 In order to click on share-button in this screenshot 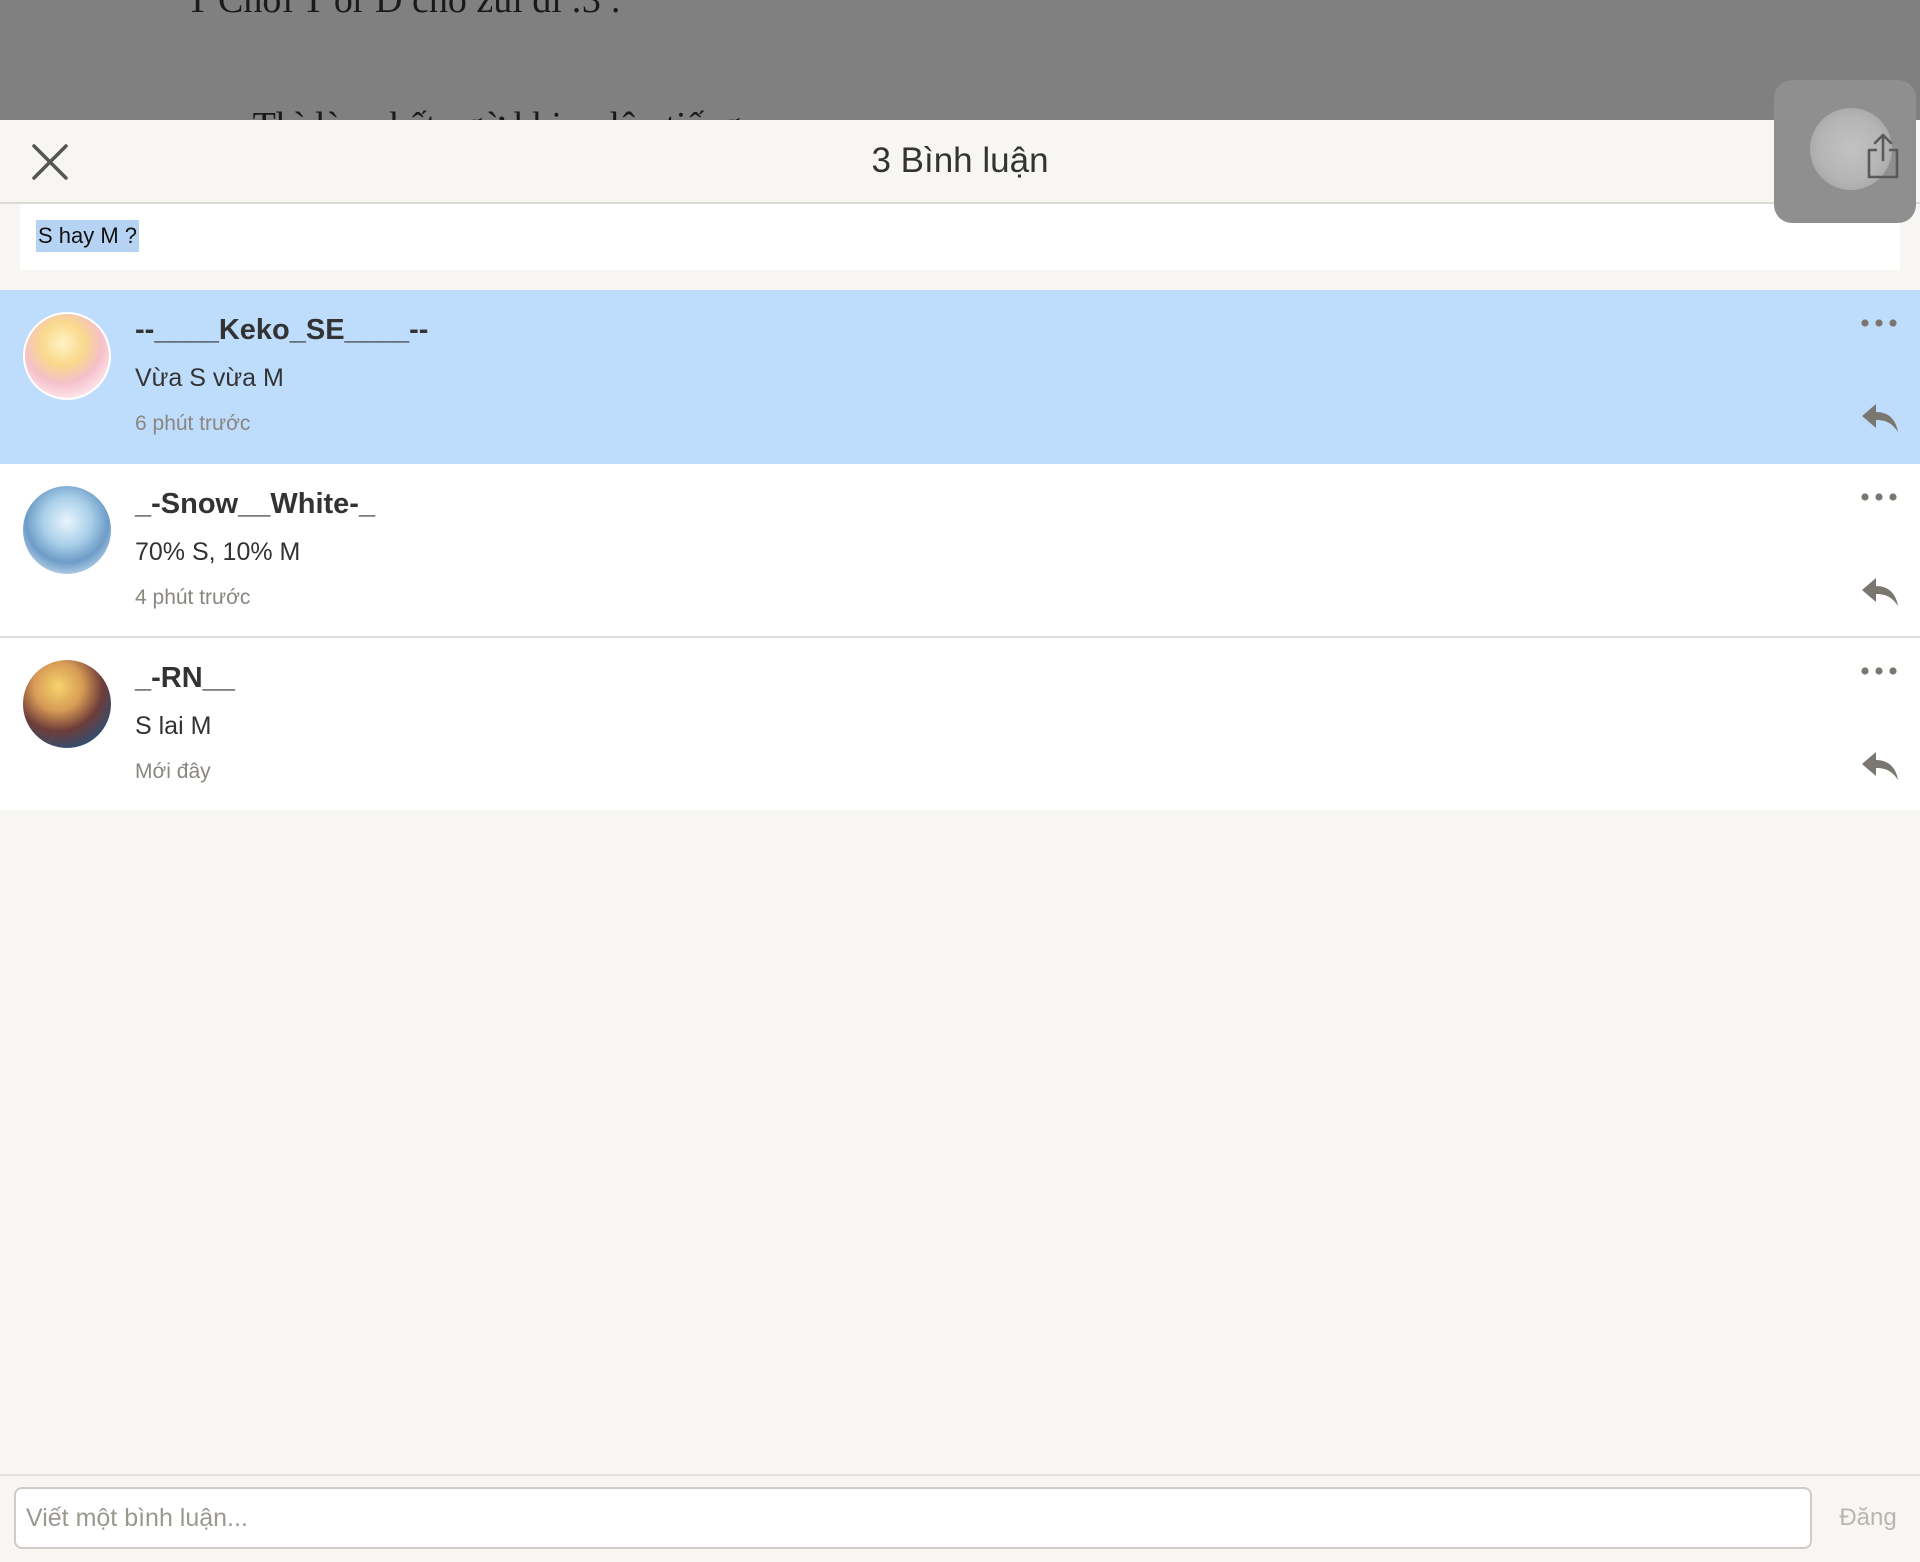, I will do `click(1845, 151)`.